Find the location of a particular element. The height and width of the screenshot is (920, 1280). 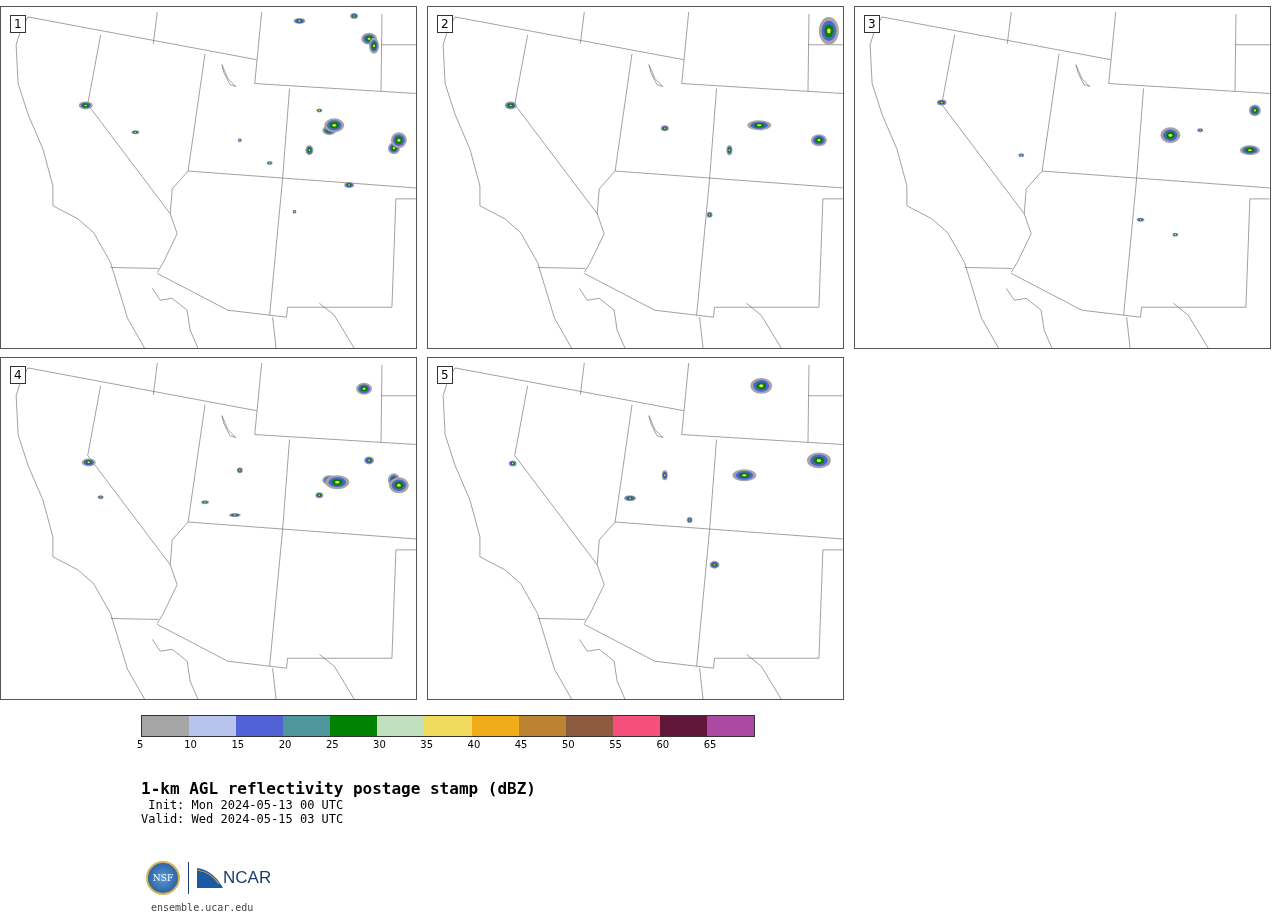

chart-title: 1-km AGL reflectivity postage stamp (dBZ) is located at coordinates (339, 788).